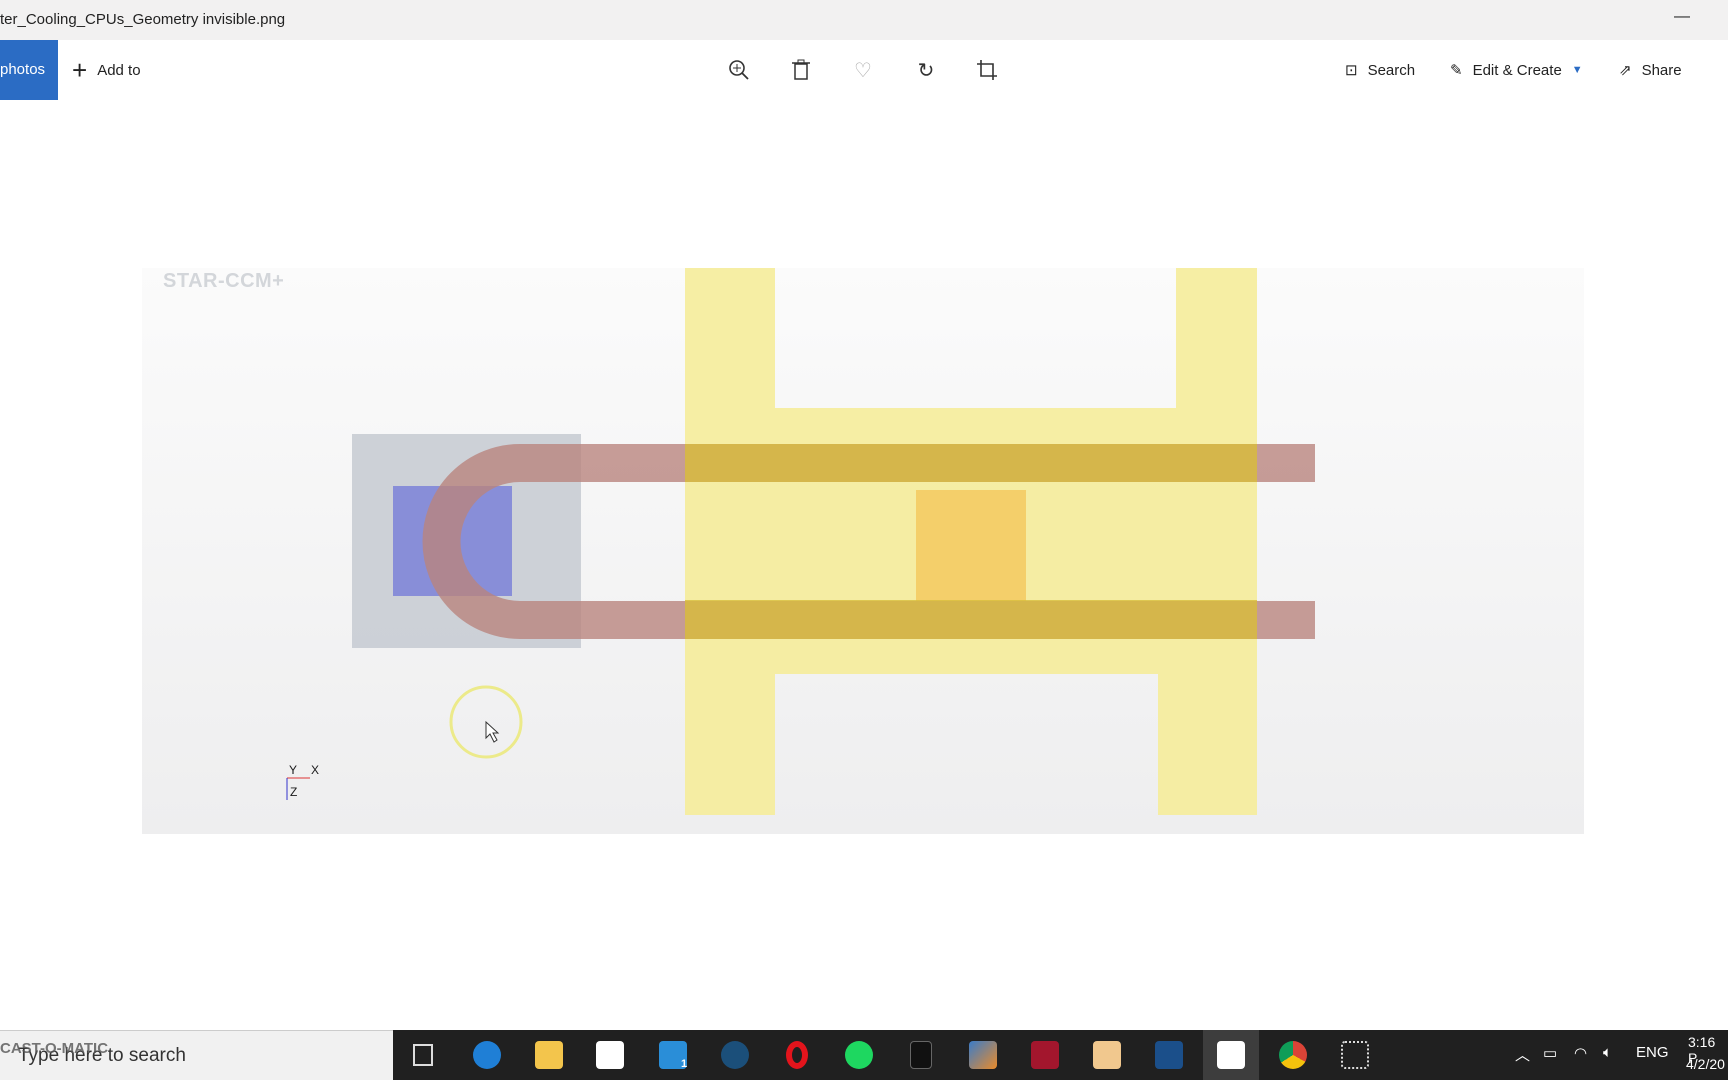 The width and height of the screenshot is (1728, 1080). Describe the element at coordinates (921, 1055) in the screenshot. I see `taskbar-epic-games` at that location.